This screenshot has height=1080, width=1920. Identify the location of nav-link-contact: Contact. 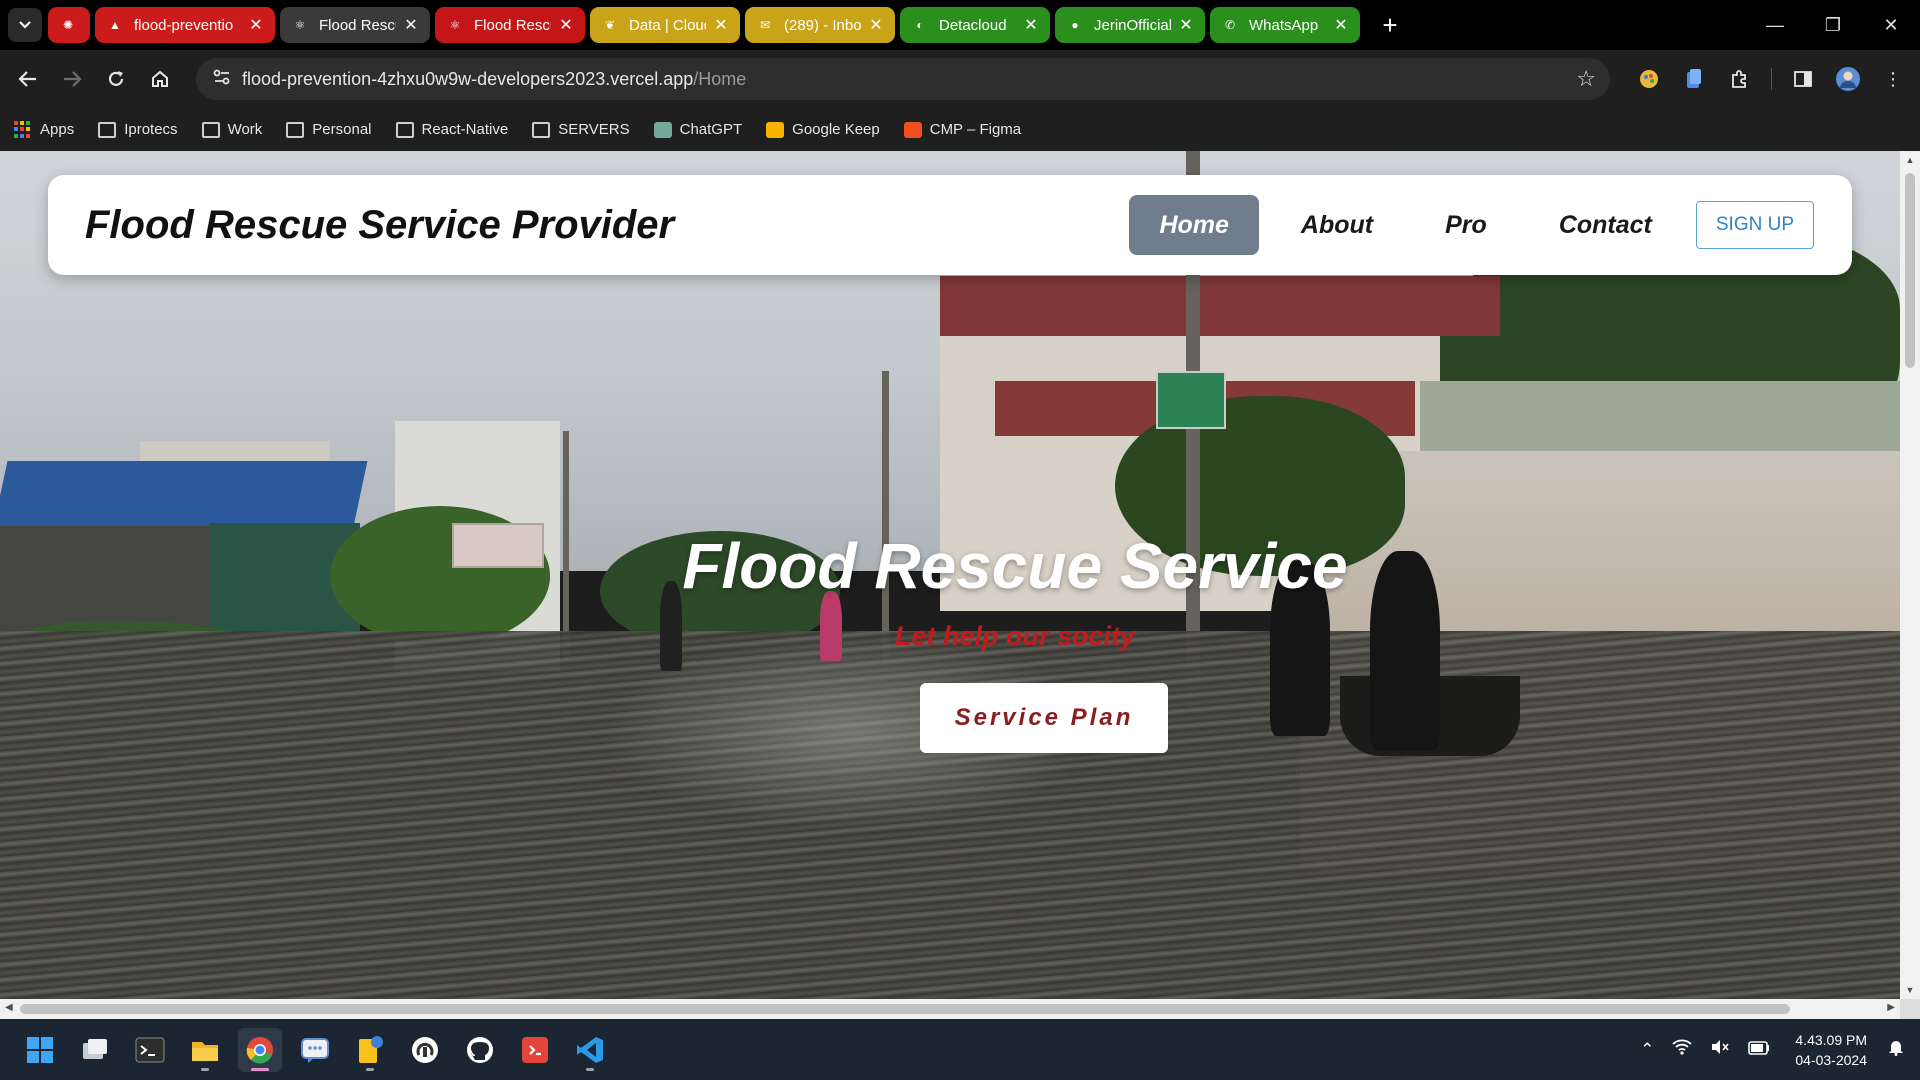
(1605, 225).